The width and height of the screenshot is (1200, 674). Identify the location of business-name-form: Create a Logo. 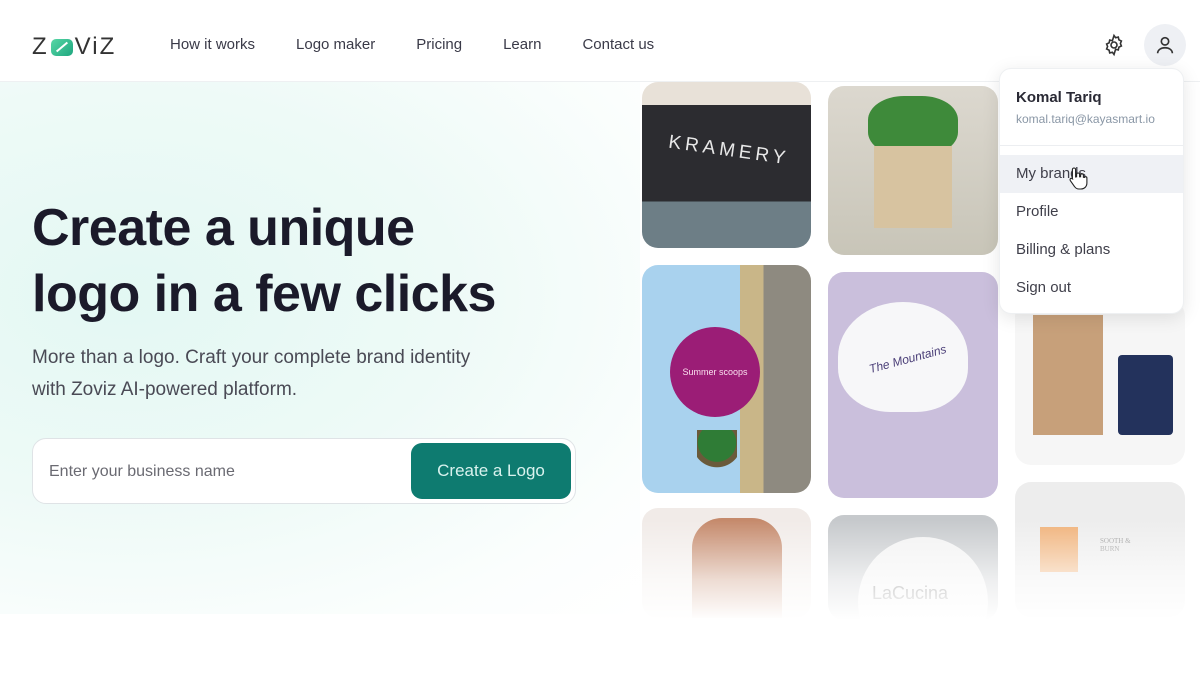
(304, 471).